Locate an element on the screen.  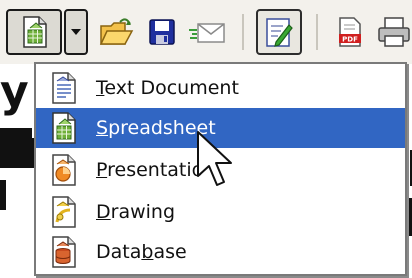
mnemonic-char: S is located at coordinates (102, 128).